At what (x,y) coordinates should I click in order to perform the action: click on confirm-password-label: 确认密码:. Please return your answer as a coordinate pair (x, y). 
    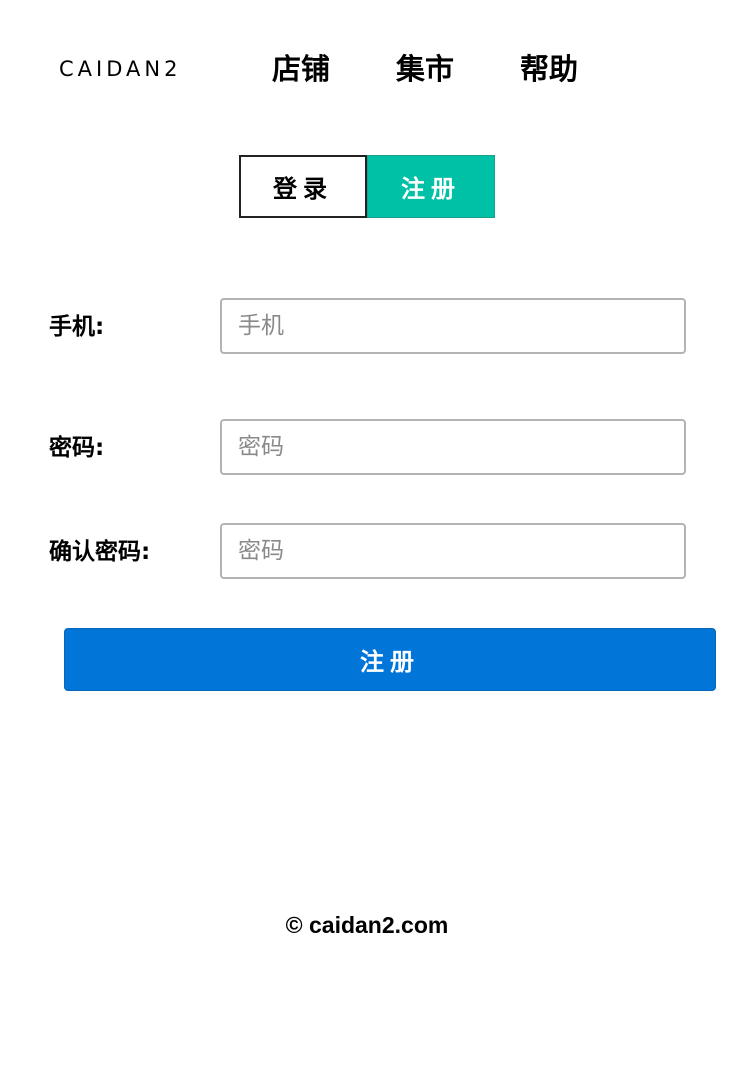
    Looking at the image, I should click on (100, 552).